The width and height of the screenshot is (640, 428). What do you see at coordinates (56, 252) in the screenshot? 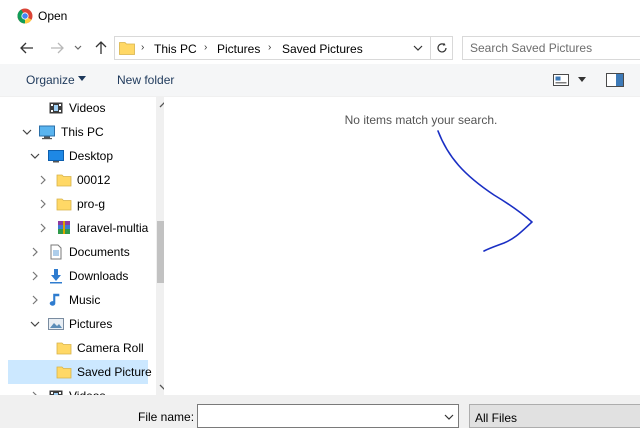
I see `documents-icon` at bounding box center [56, 252].